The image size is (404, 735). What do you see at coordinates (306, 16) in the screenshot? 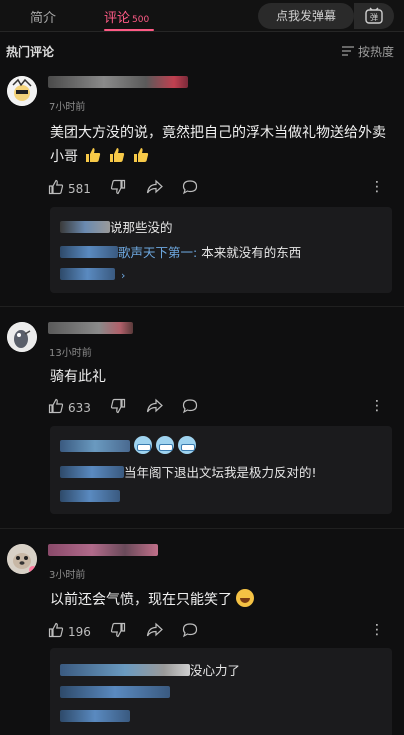
I see `send-danmaku-button: 点我发弹幕` at bounding box center [306, 16].